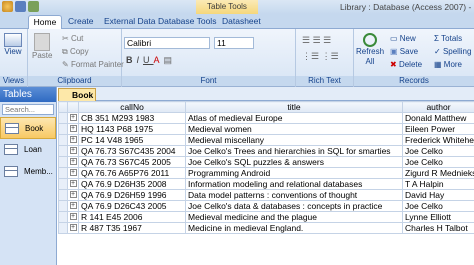 The image size is (474, 265). Describe the element at coordinates (77, 94) in the screenshot. I see `document-tab-book: Book` at that location.